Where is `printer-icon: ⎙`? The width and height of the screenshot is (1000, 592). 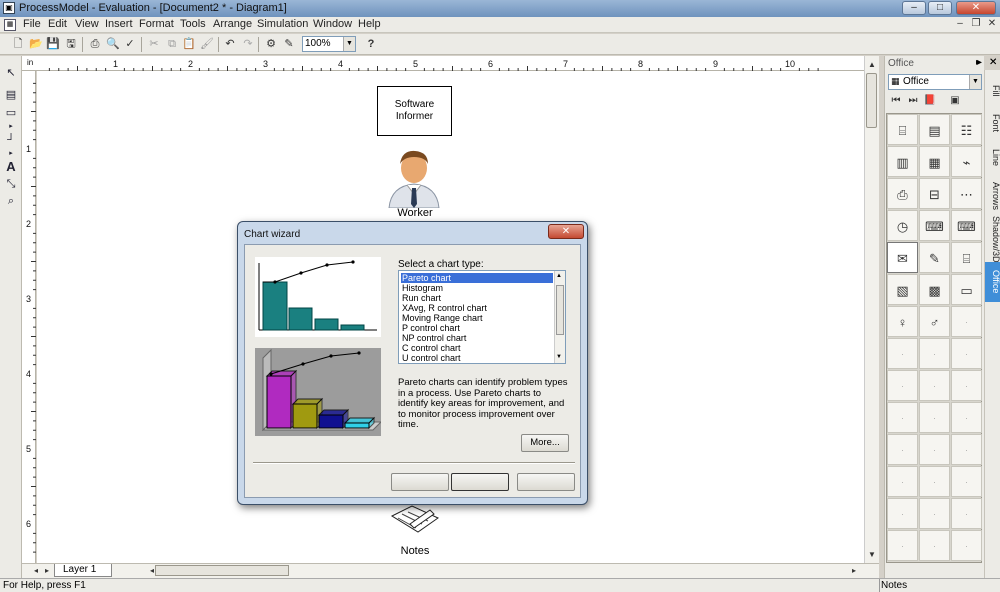 printer-icon: ⎙ is located at coordinates (902, 193).